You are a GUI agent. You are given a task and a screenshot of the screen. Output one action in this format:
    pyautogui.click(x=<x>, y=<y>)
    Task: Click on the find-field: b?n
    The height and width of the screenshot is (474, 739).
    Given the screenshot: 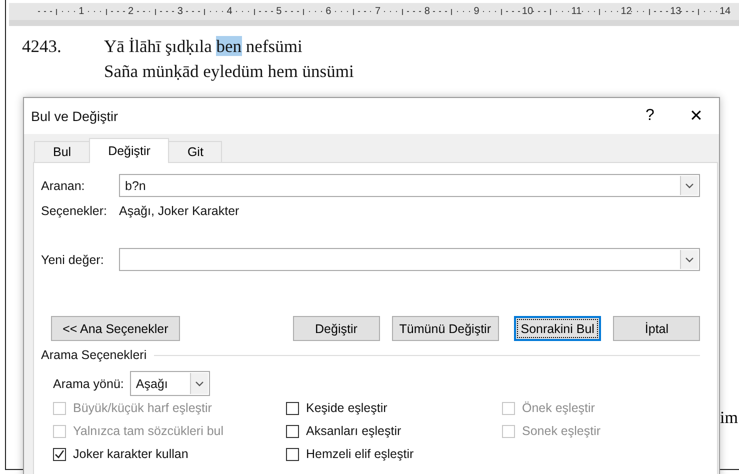 What is the action you would take?
    pyautogui.click(x=409, y=185)
    